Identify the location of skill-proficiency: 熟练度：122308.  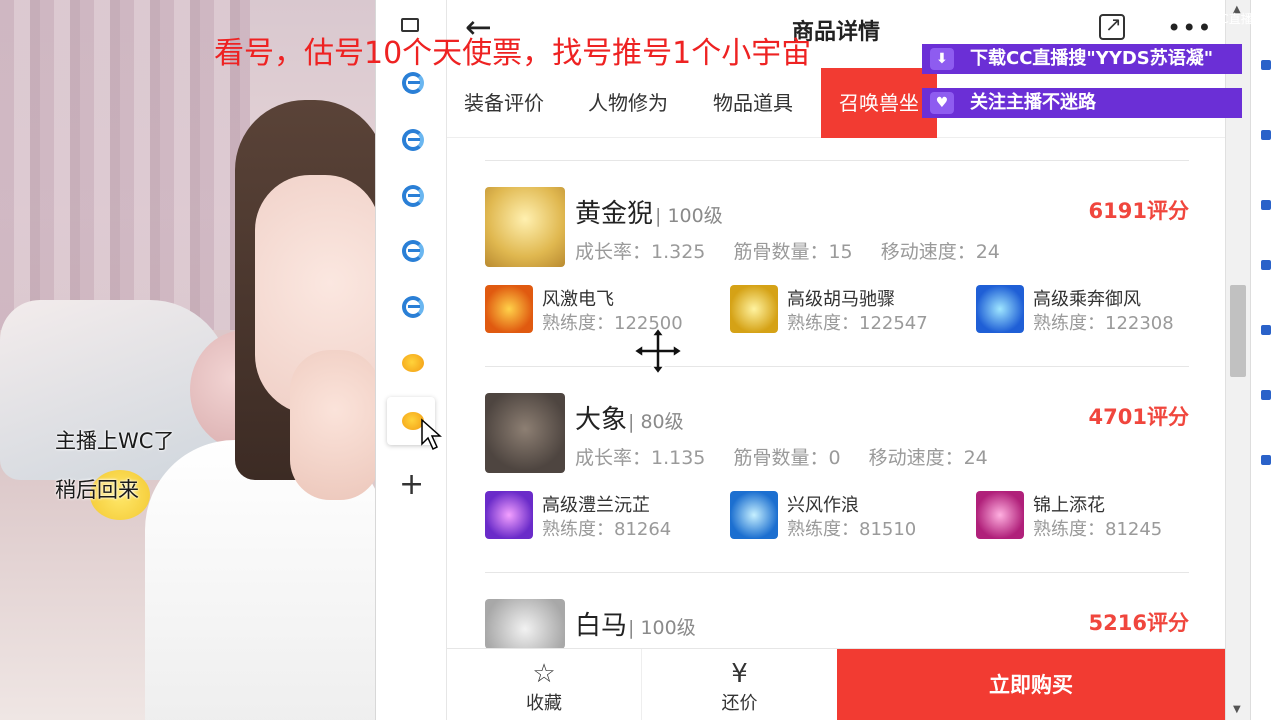
(1103, 323).